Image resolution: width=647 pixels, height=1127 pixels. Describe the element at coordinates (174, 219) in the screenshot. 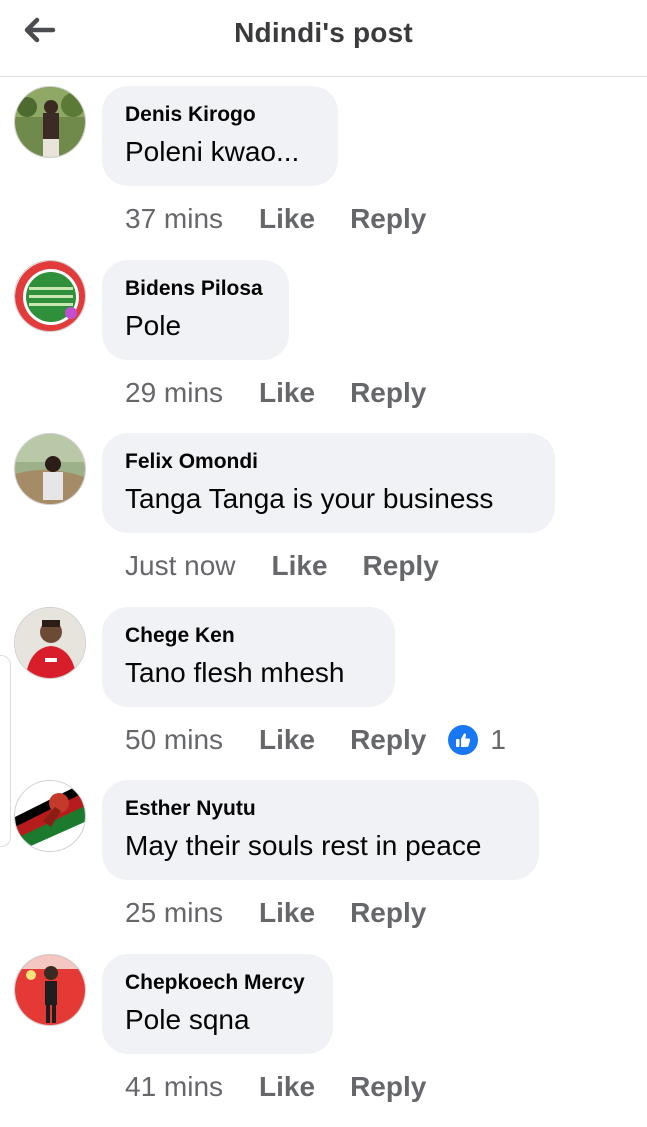

I see `comment-time: 37 mins` at that location.